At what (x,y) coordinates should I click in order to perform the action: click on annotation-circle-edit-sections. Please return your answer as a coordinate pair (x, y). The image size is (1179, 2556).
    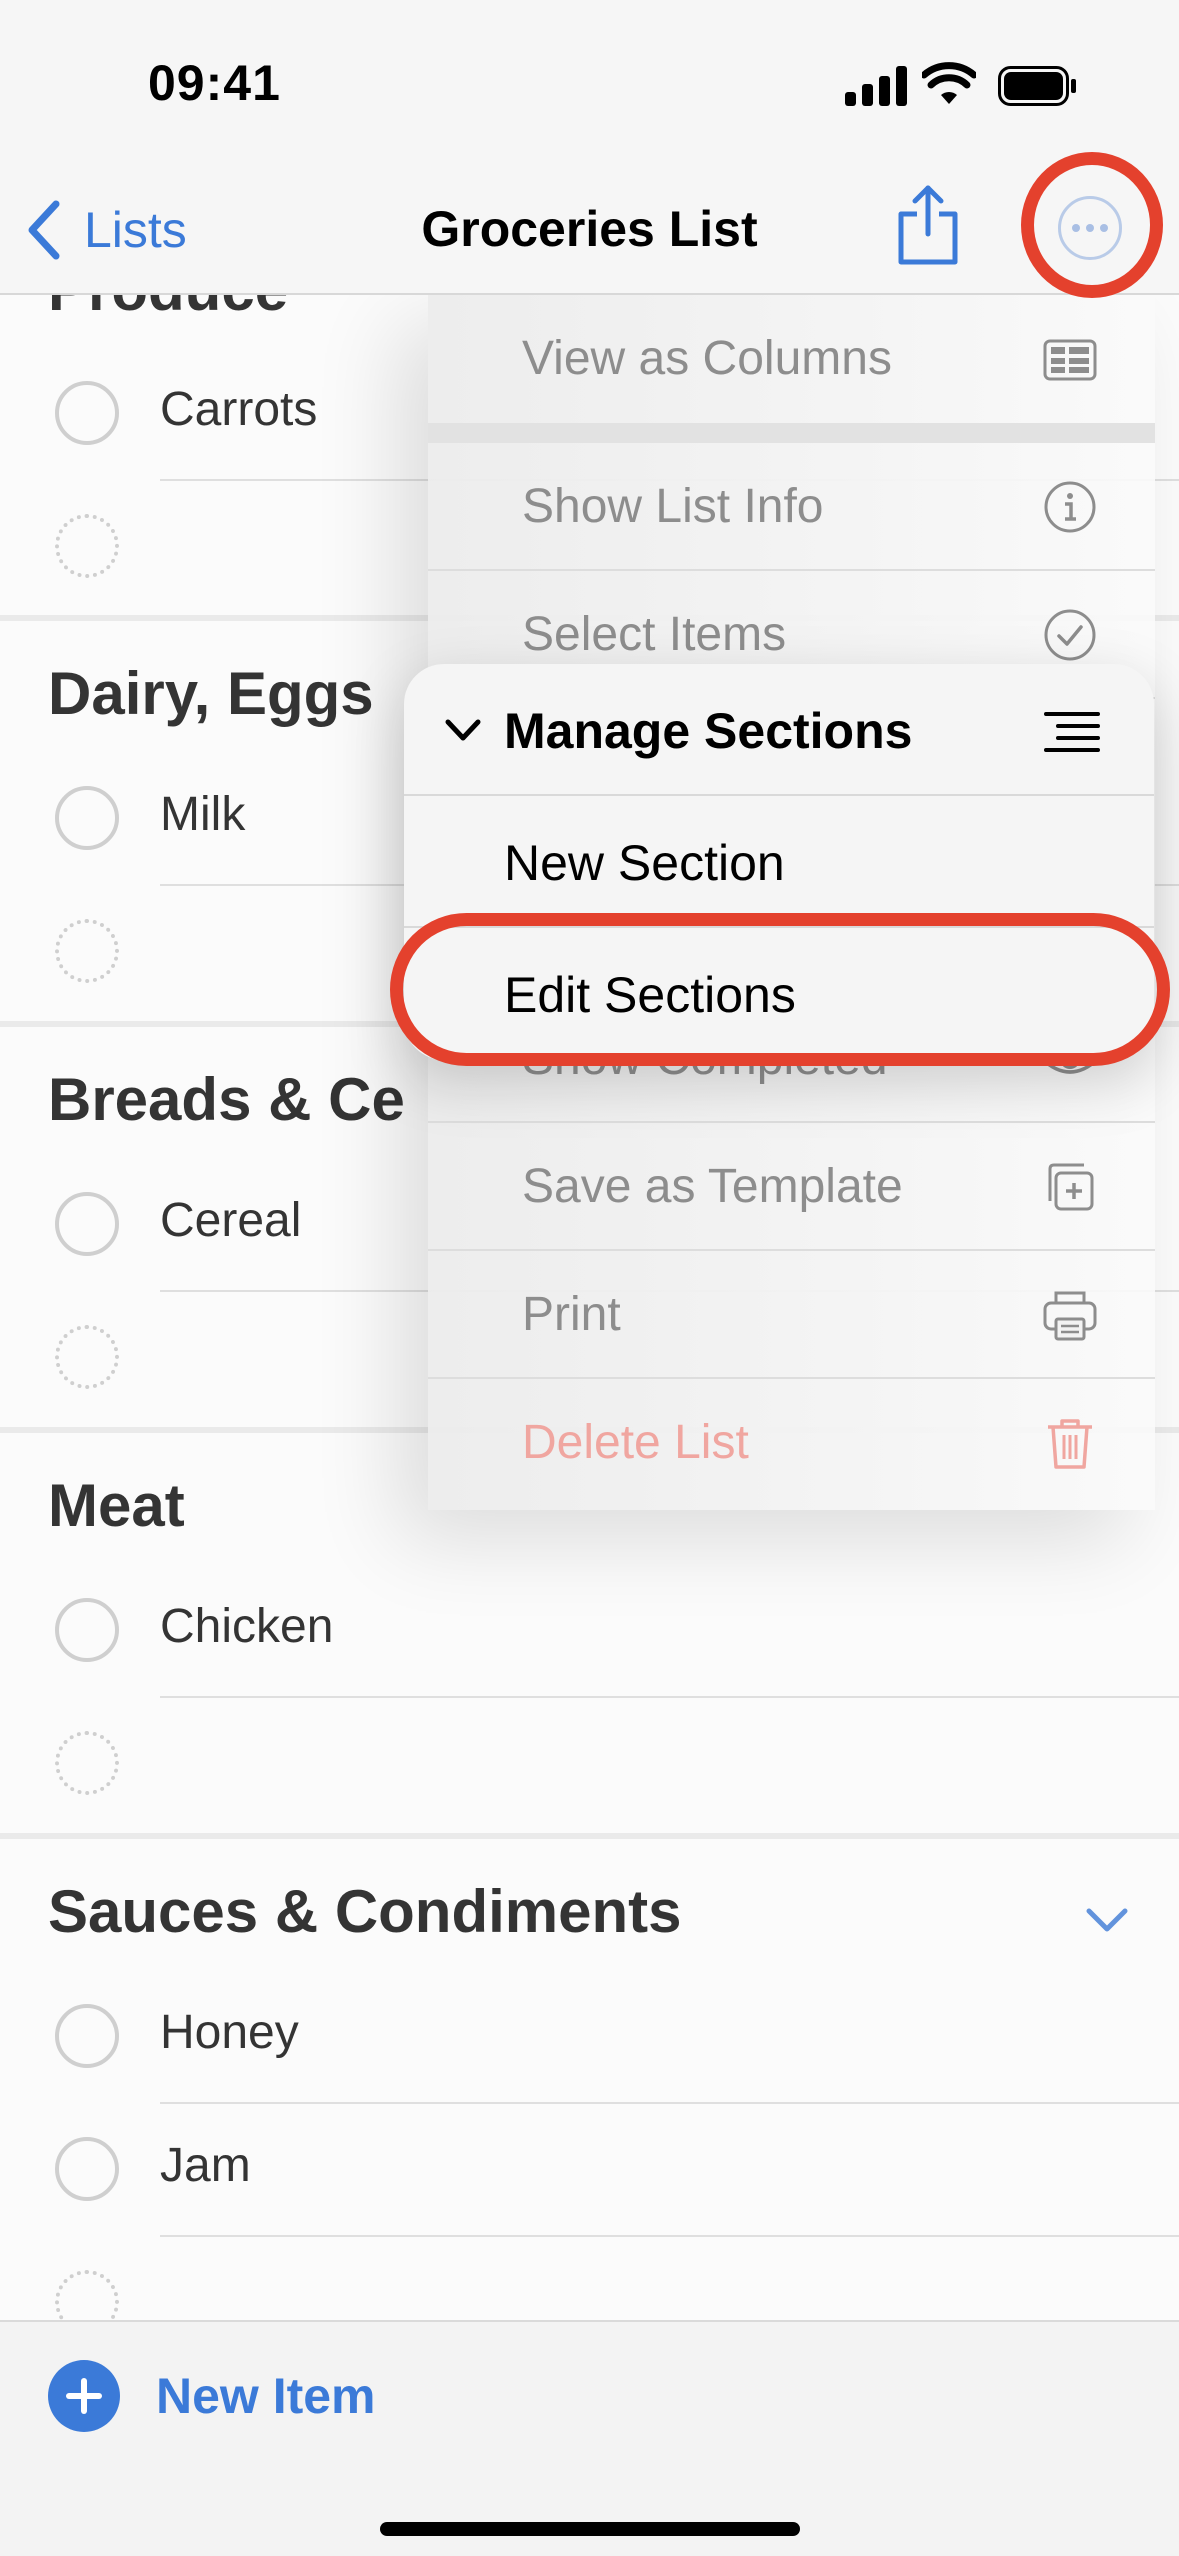
    Looking at the image, I should click on (780, 989).